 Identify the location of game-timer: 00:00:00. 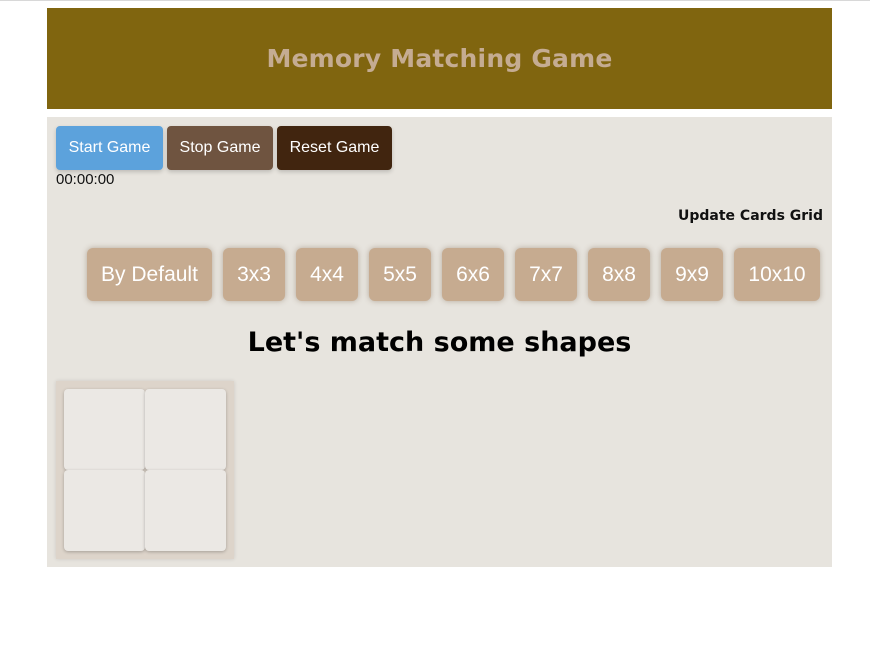
(85, 179).